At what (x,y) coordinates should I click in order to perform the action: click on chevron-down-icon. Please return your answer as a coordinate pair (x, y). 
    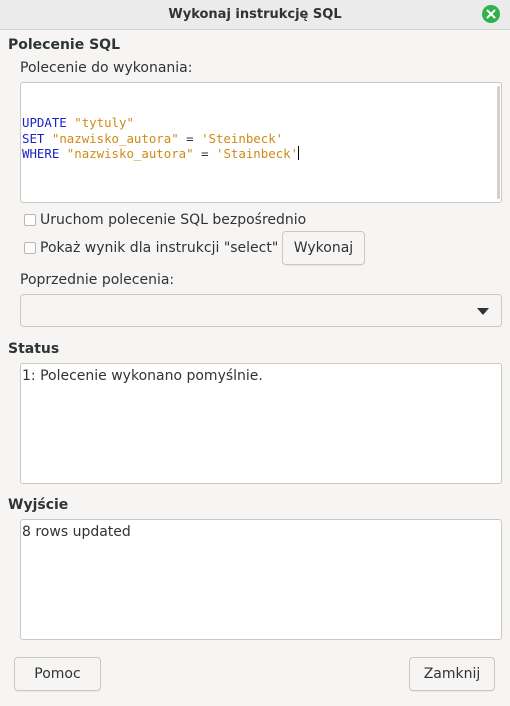
    Looking at the image, I should click on (483, 311).